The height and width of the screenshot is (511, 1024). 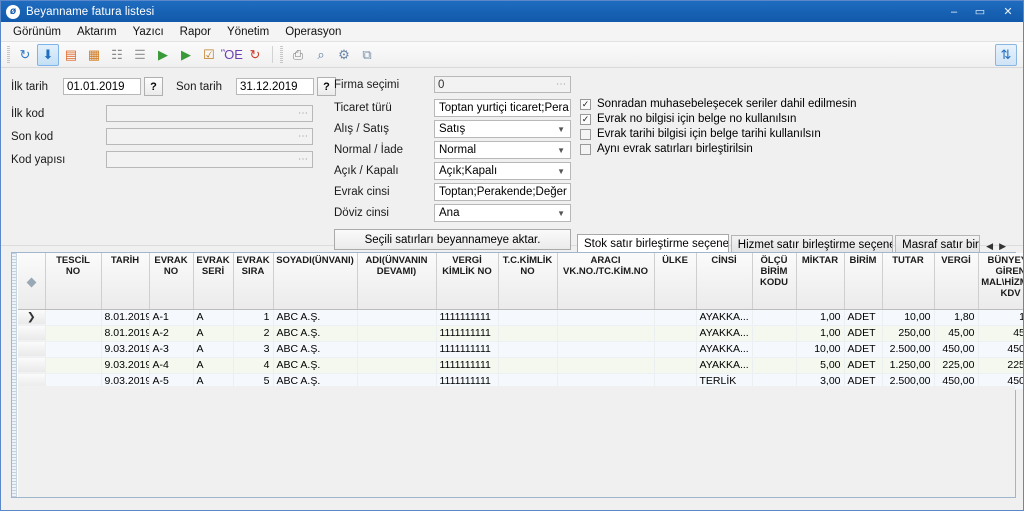 I want to click on expand-collapse-icon: ⇅, so click(x=1006, y=54).